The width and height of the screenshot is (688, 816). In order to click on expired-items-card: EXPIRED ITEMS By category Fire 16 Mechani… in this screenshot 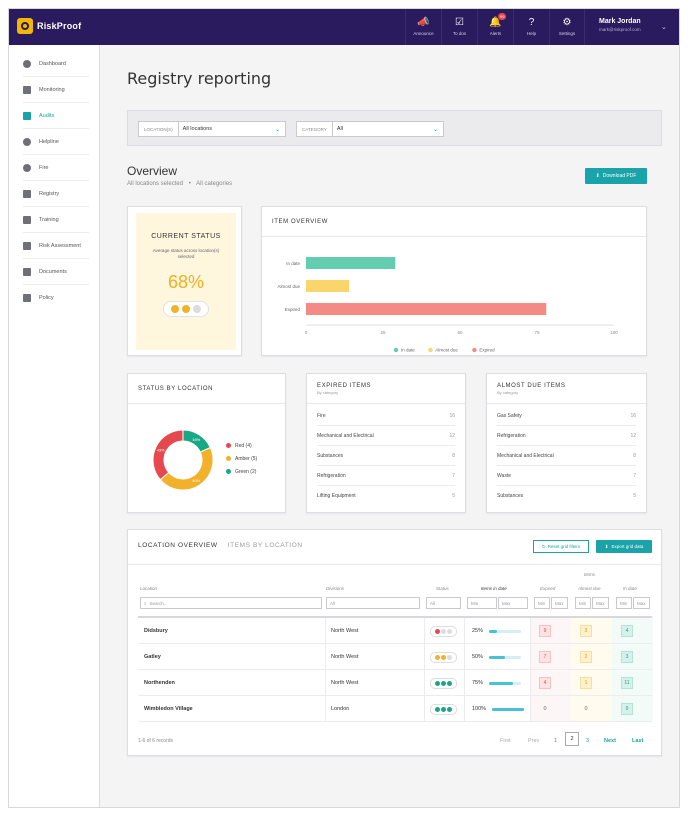, I will do `click(386, 443)`.